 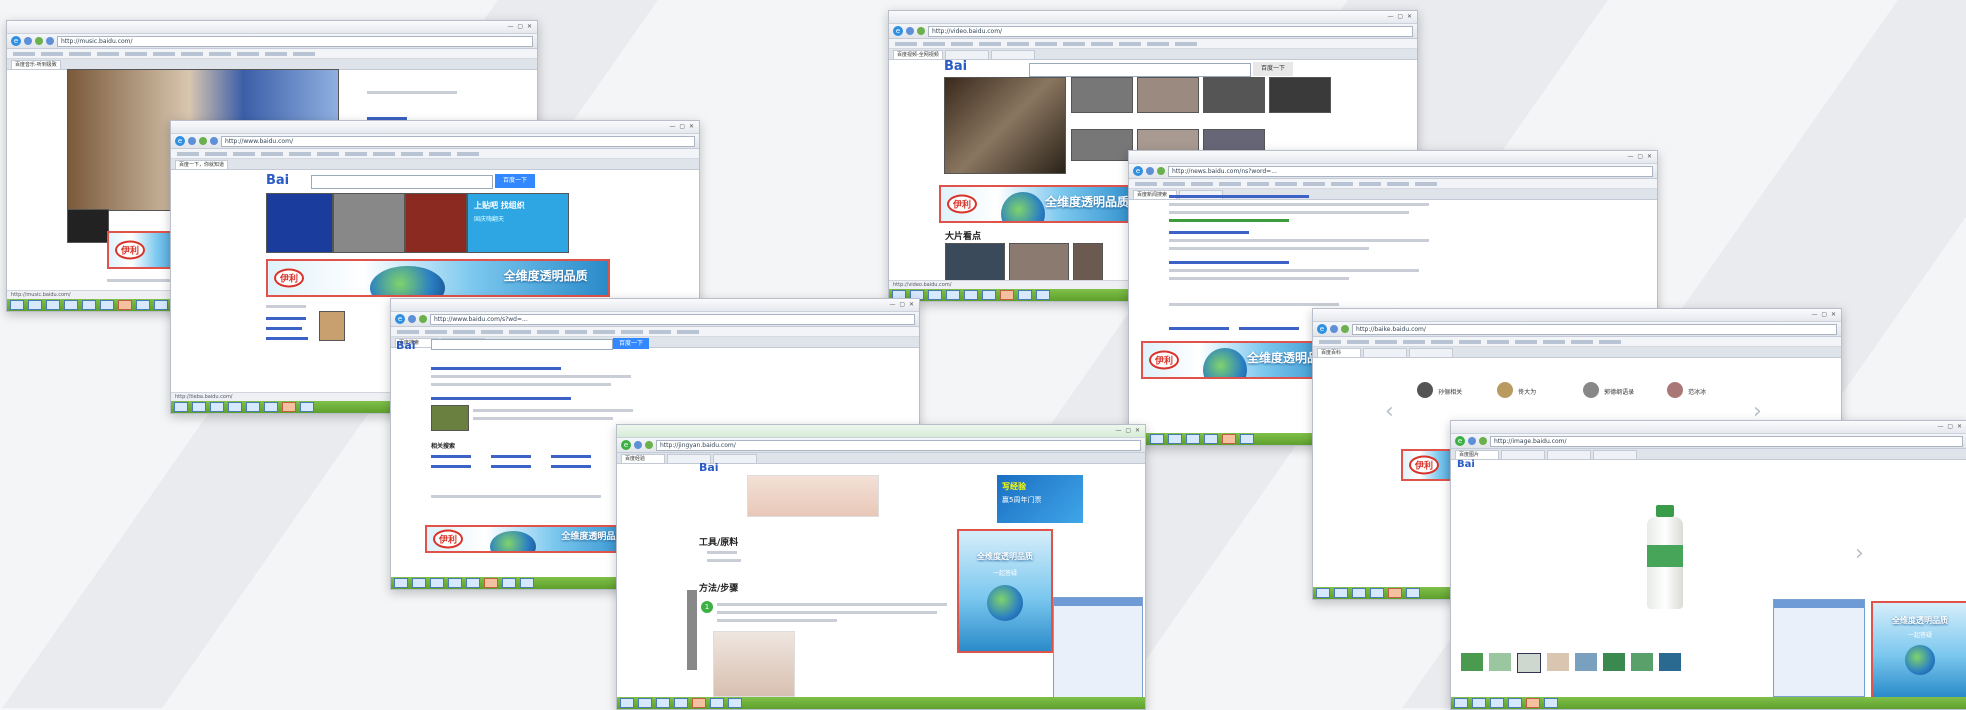 What do you see at coordinates (1040, 499) in the screenshot?
I see `write-exp-ad: 写经验 赢5周年门票` at bounding box center [1040, 499].